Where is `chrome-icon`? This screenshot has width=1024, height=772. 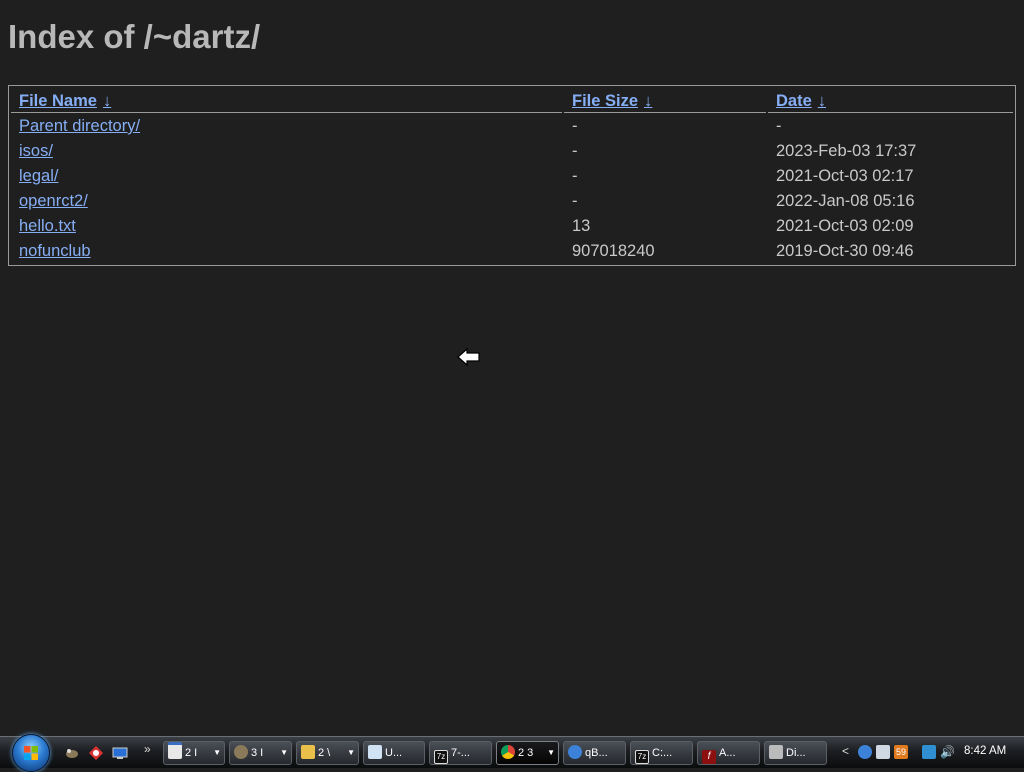 chrome-icon is located at coordinates (508, 752).